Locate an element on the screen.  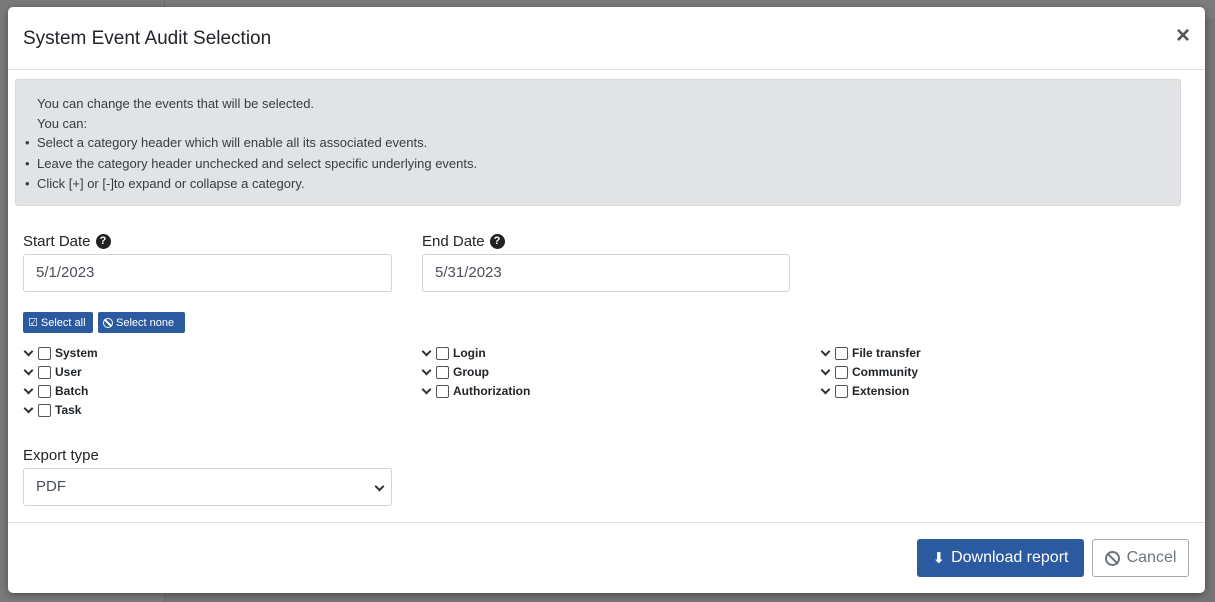
category-label: Group is located at coordinates (471, 372).